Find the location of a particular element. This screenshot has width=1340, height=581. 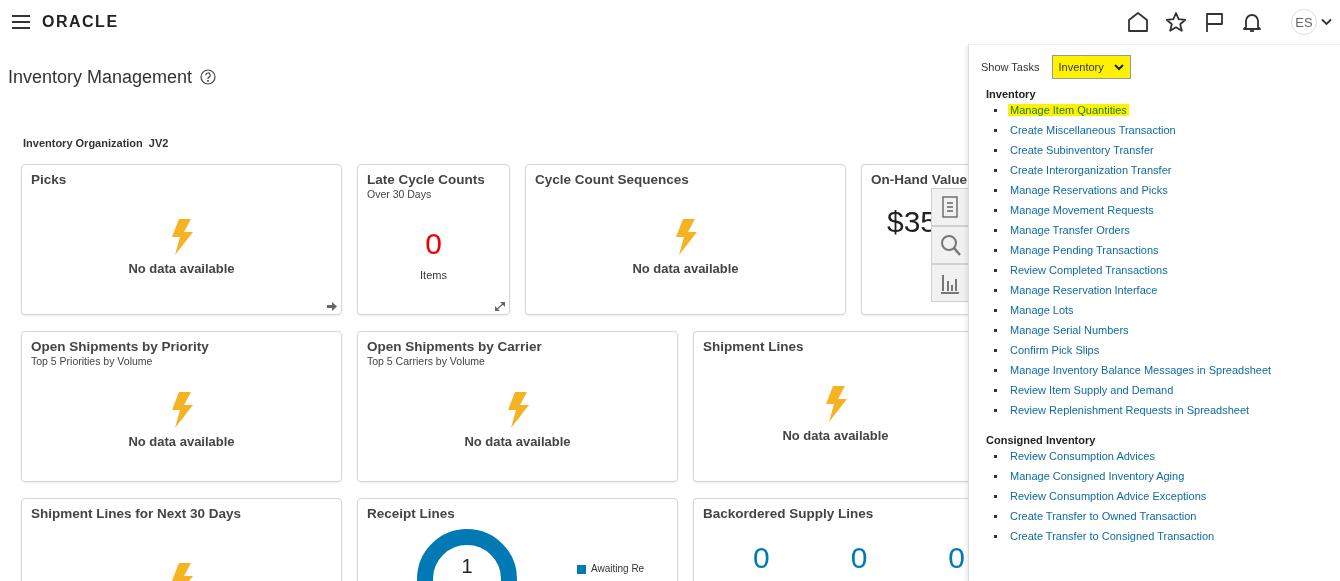

task-link: Review Consumption Advice Exceptions is located at coordinates (1108, 496).